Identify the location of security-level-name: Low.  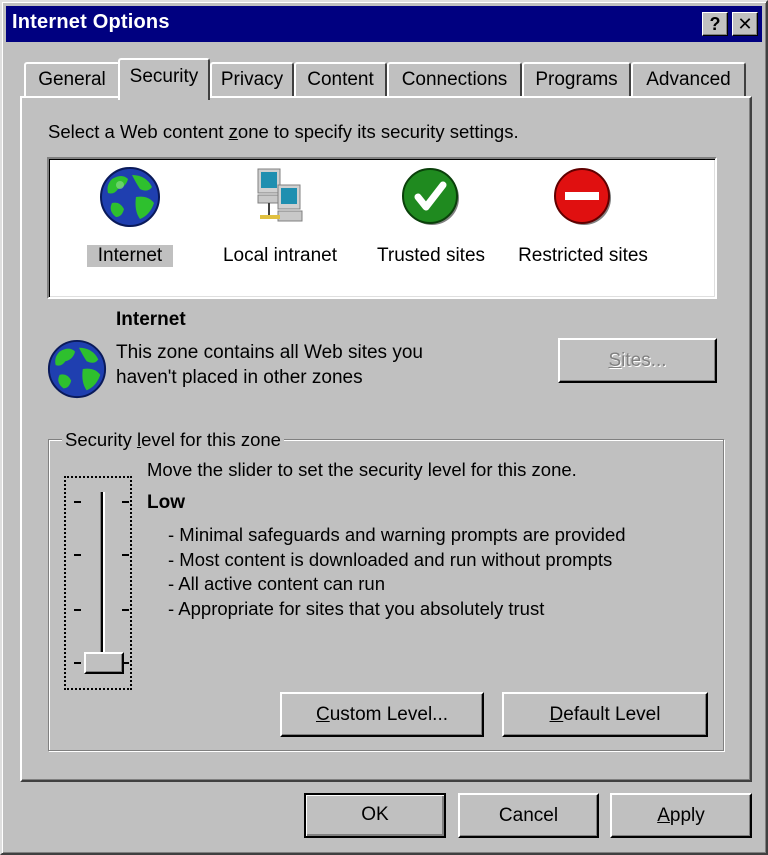
(166, 502).